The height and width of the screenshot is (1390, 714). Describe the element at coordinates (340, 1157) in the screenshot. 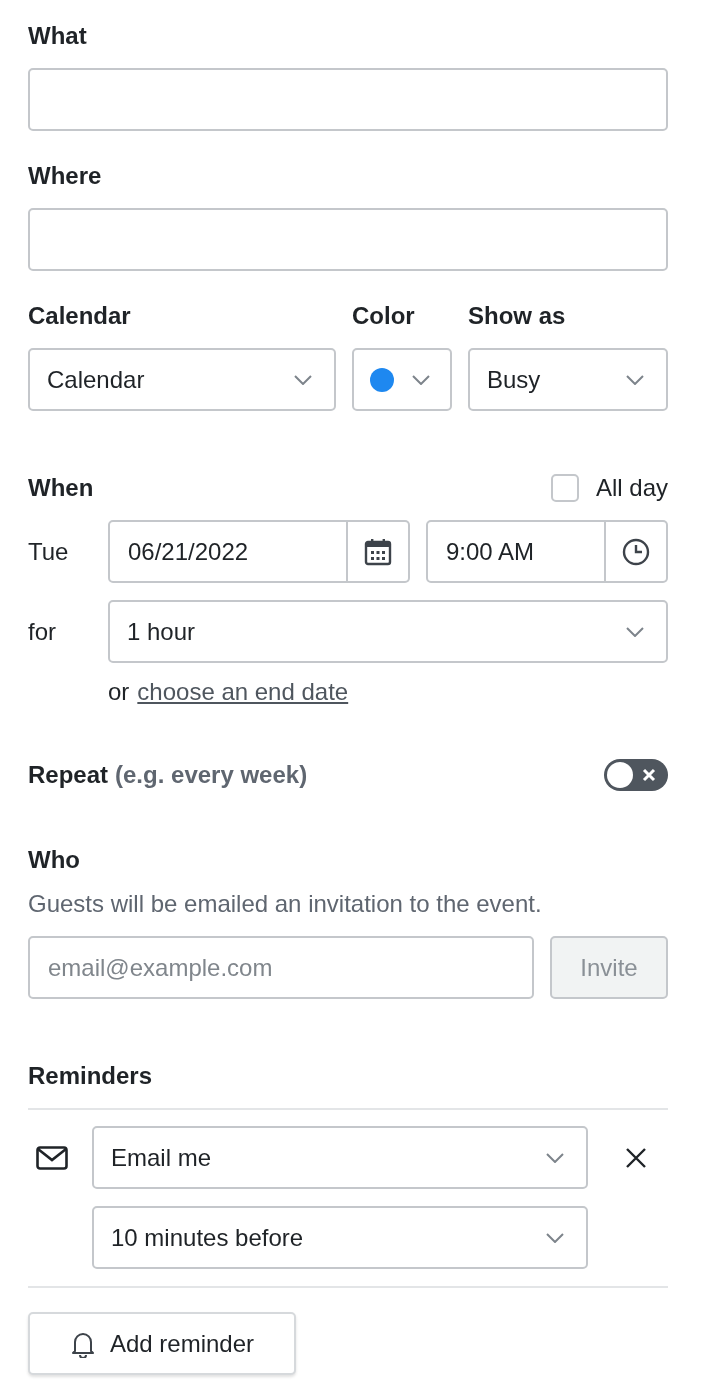

I see `dropdown: Email me` at that location.